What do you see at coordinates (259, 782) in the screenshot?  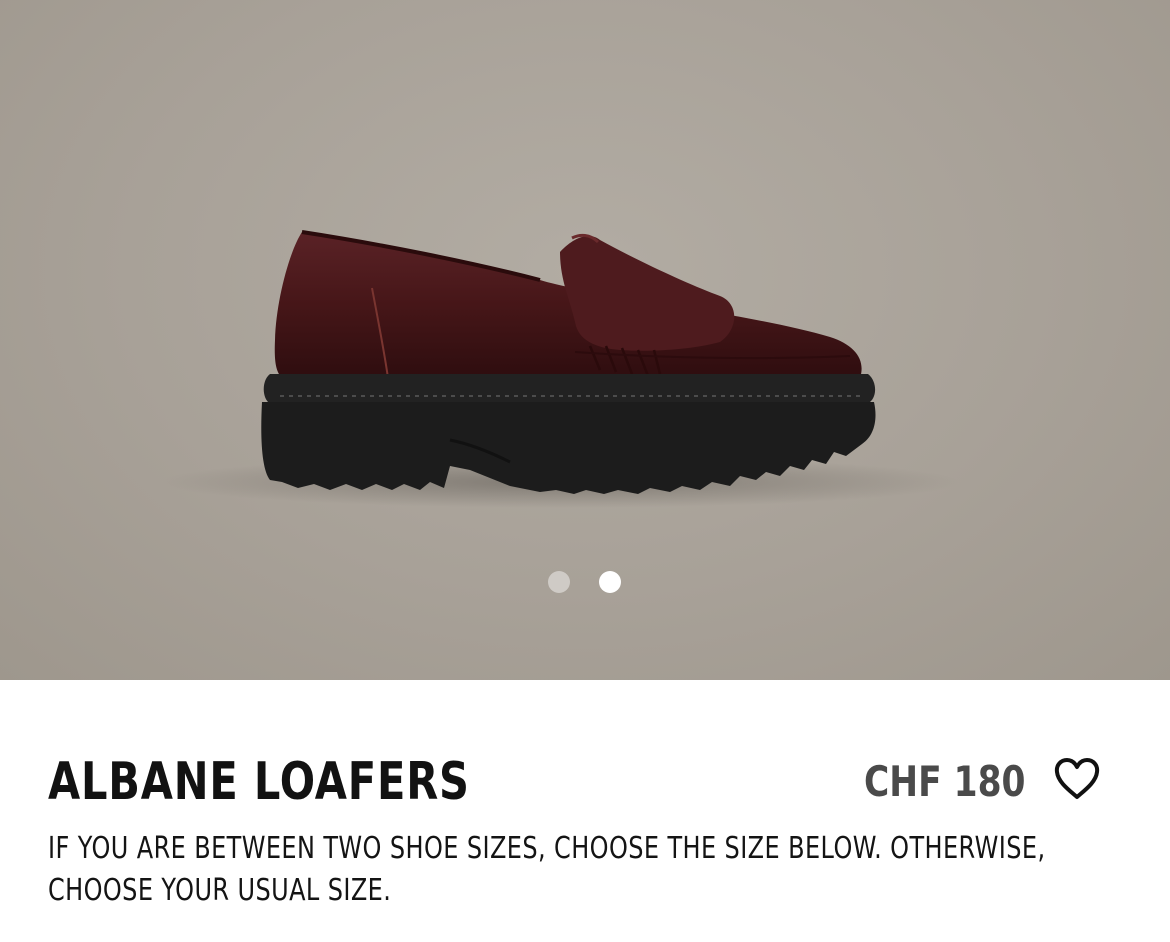 I see `product-title: ALBANE LOAFERS` at bounding box center [259, 782].